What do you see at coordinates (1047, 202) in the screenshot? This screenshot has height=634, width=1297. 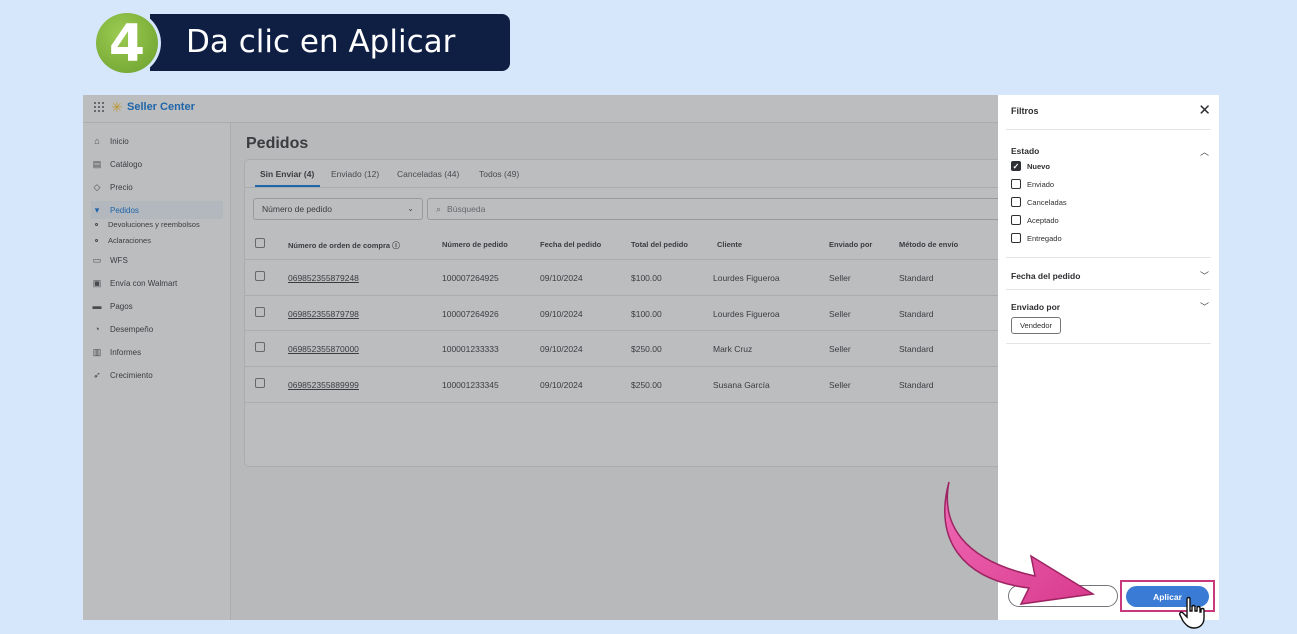 I see `option-label: Canceladas` at bounding box center [1047, 202].